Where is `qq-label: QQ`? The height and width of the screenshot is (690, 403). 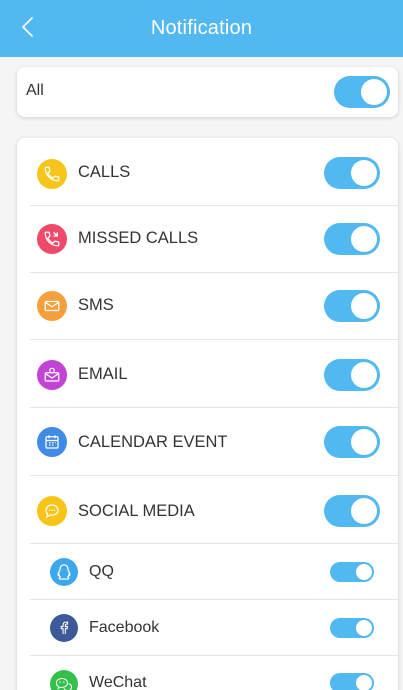
qq-label: QQ is located at coordinates (101, 571).